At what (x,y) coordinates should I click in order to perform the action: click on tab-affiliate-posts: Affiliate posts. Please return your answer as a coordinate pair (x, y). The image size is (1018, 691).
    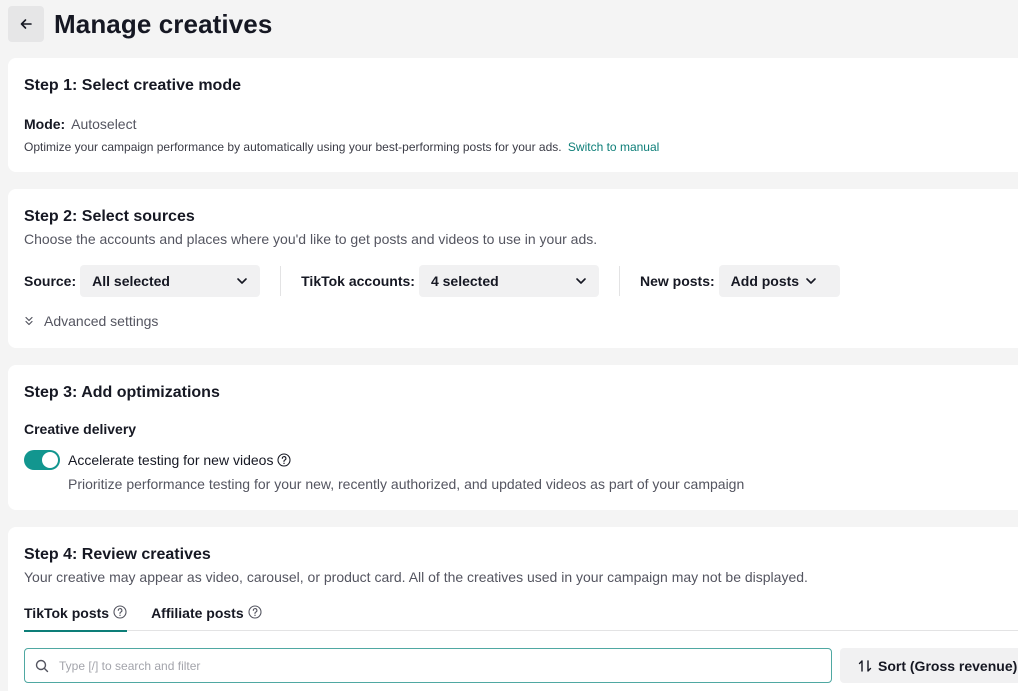
    Looking at the image, I should click on (206, 618).